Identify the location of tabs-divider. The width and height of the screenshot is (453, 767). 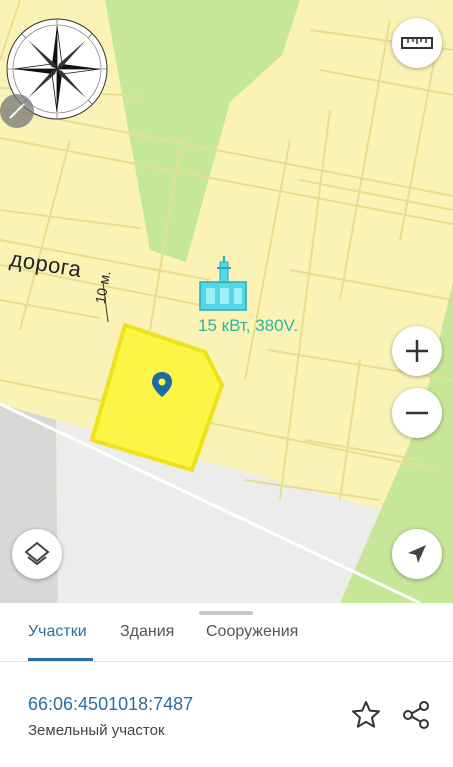
(226, 661).